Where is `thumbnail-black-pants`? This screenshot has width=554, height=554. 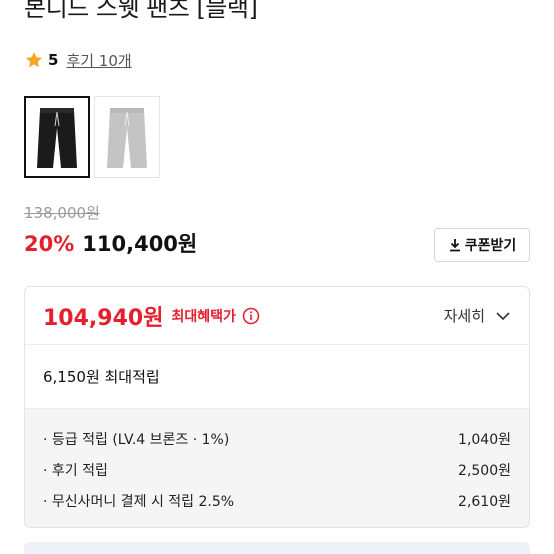
thumbnail-black-pants is located at coordinates (57, 137).